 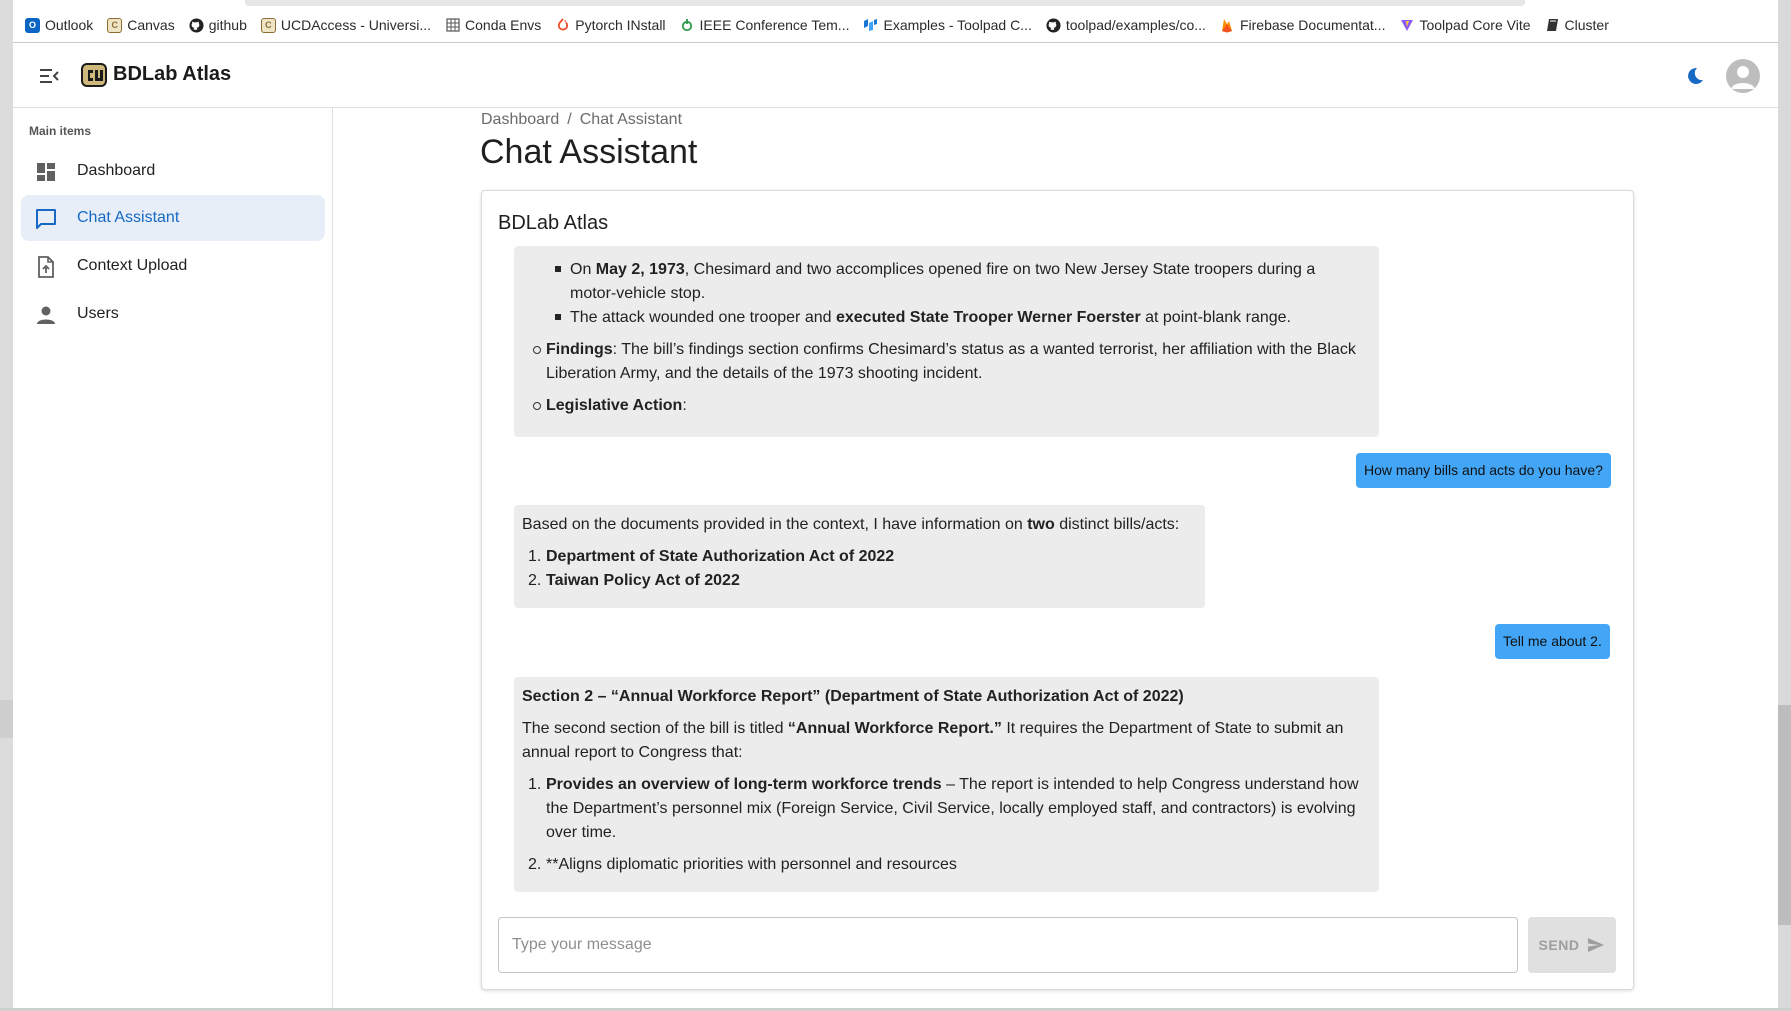 I want to click on bookmark-conda-envs: Conda Envs, so click(x=493, y=25).